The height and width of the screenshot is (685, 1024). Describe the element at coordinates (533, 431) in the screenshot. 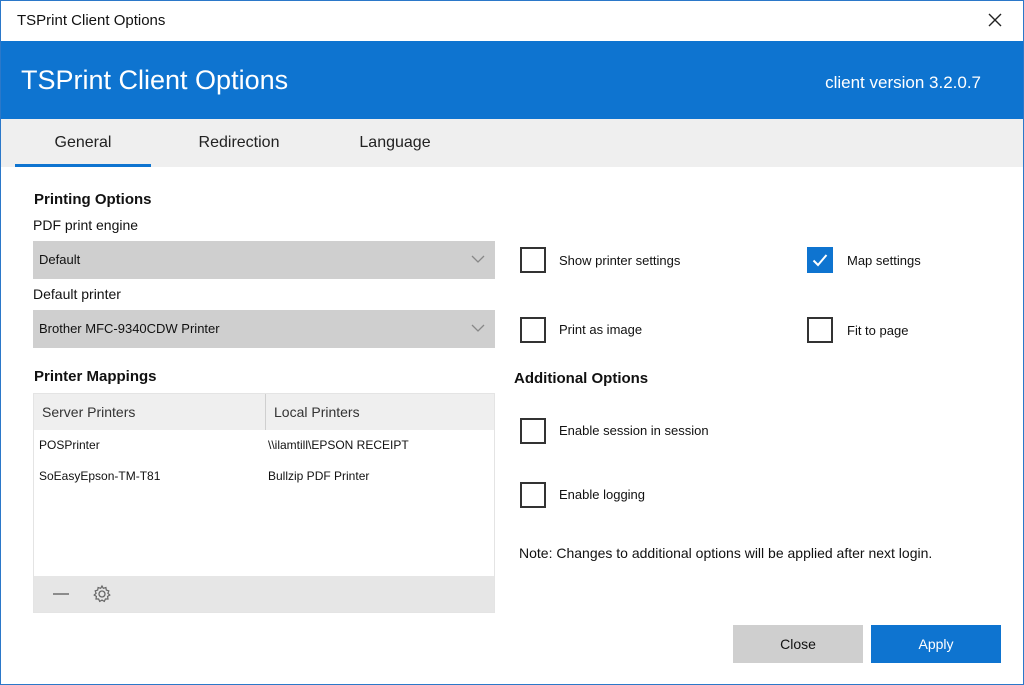

I see `enable-session-checkbox` at that location.